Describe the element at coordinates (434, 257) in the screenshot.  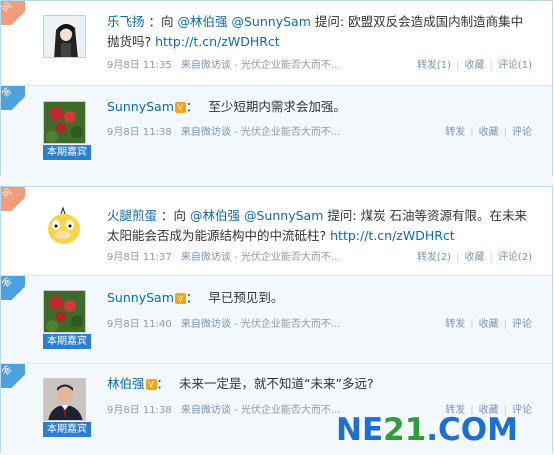
I see `forward-button: 转发(2)` at that location.